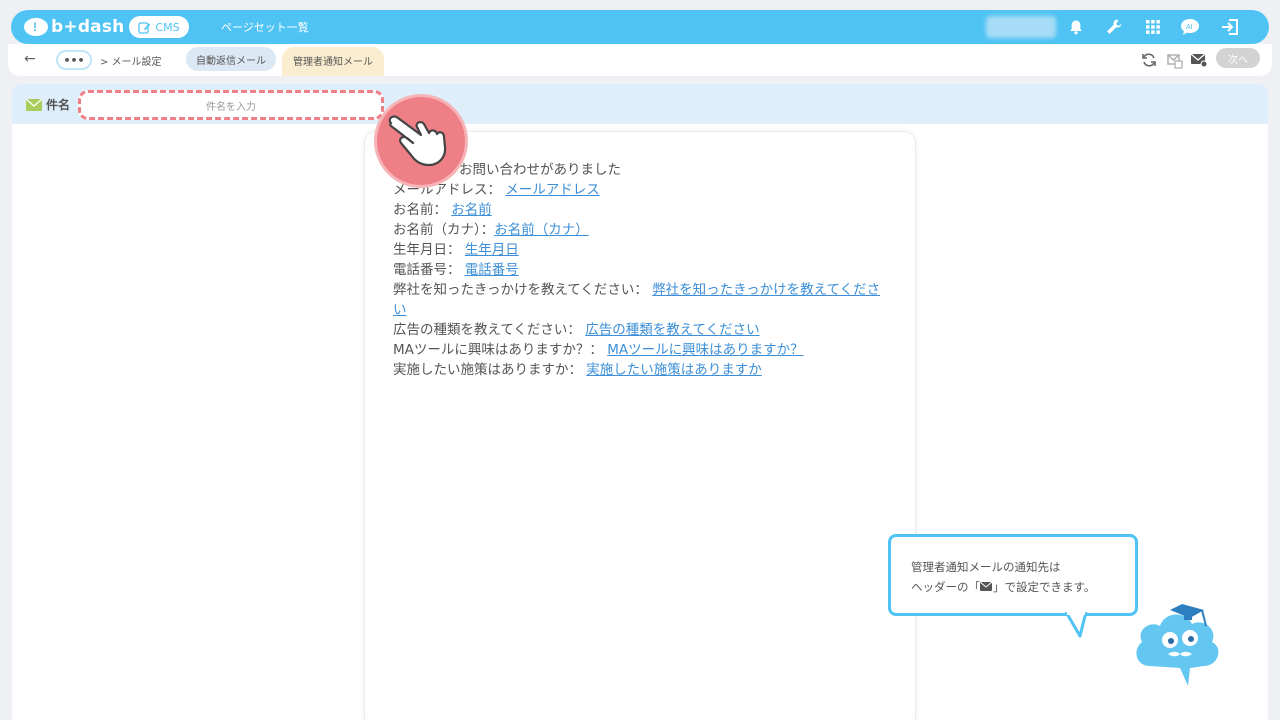 The width and height of the screenshot is (1280, 720). Describe the element at coordinates (88, 27) in the screenshot. I see `logo-text: b+dash` at that location.